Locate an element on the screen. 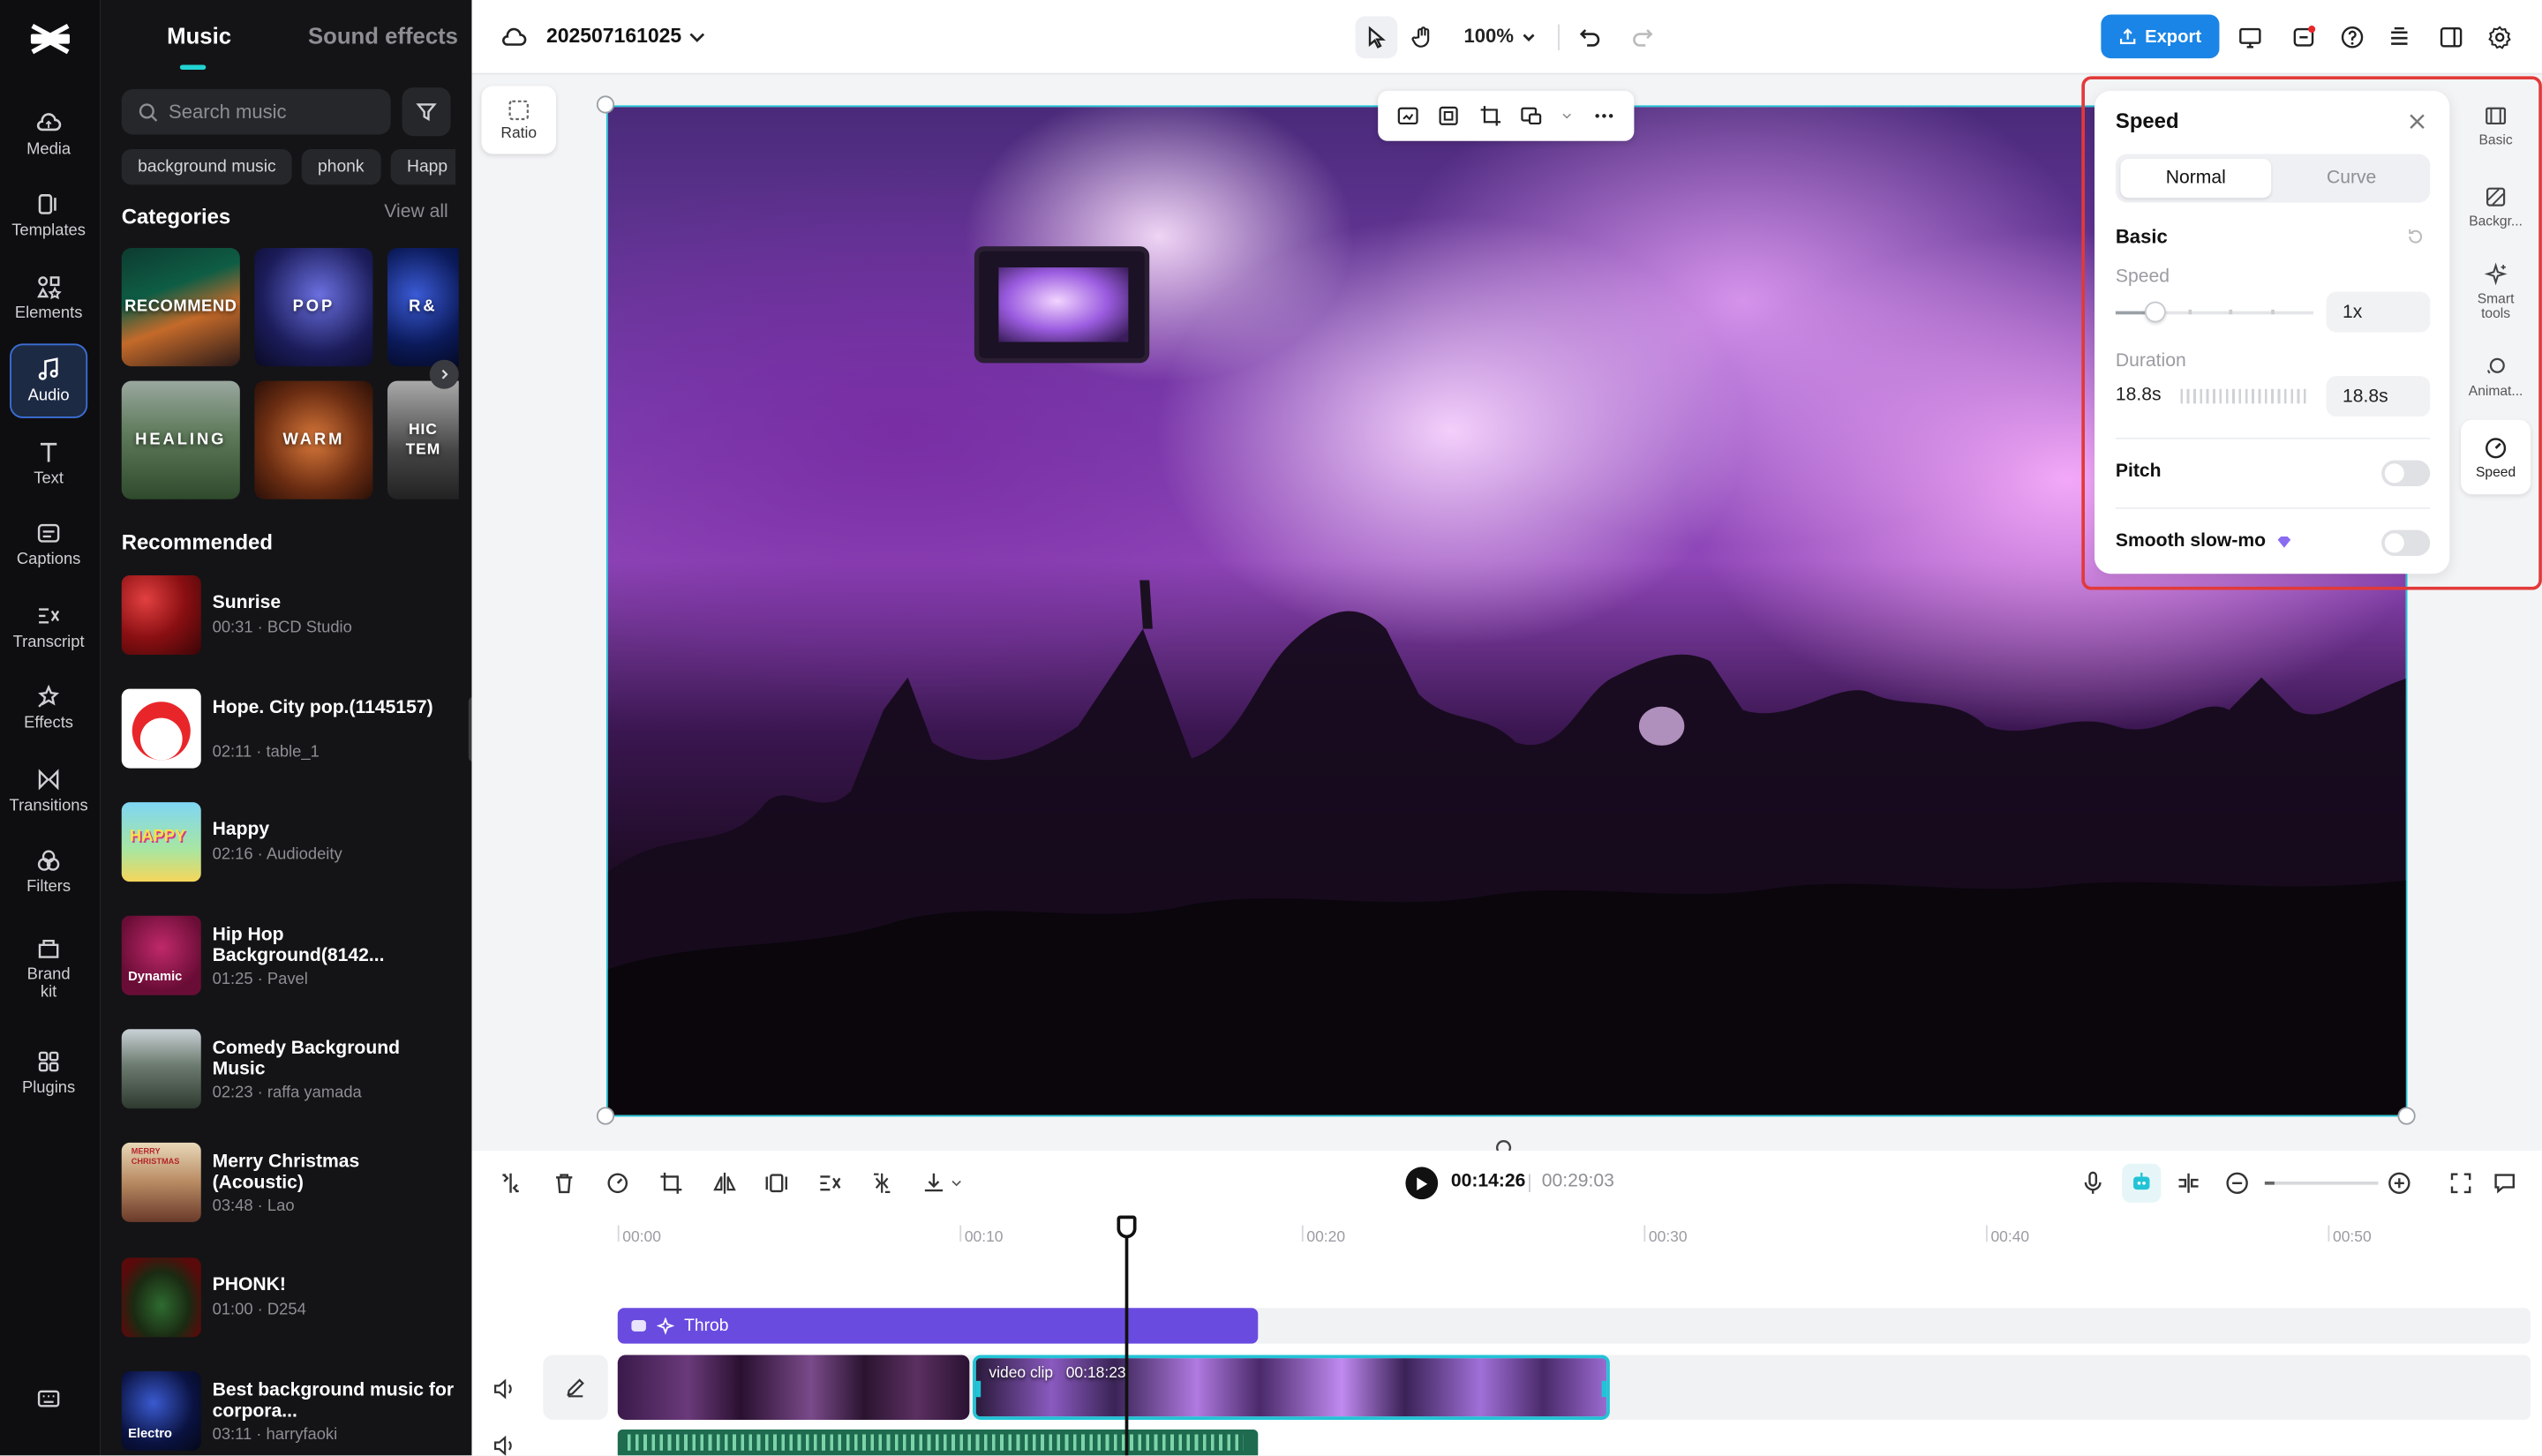 This screenshot has width=2542, height=1456. layers-button is located at coordinates (2400, 37).